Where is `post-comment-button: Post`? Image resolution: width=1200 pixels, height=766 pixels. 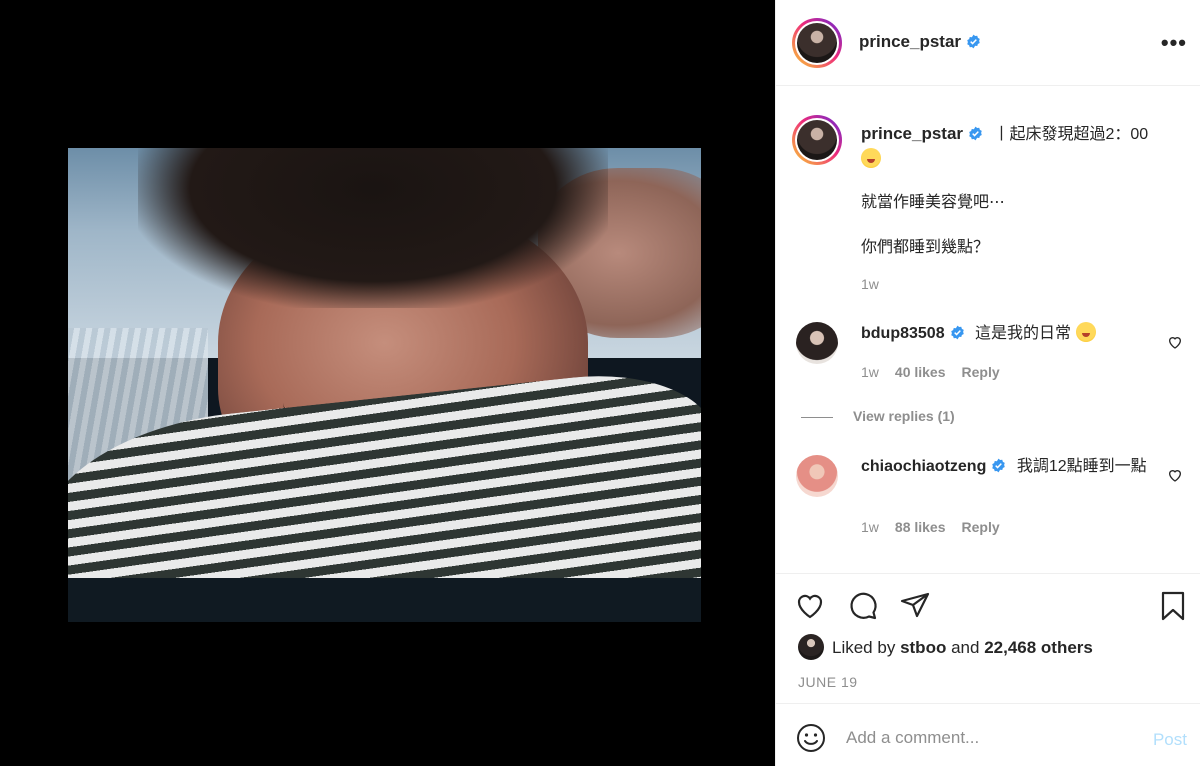
post-comment-button: Post is located at coordinates (1170, 740).